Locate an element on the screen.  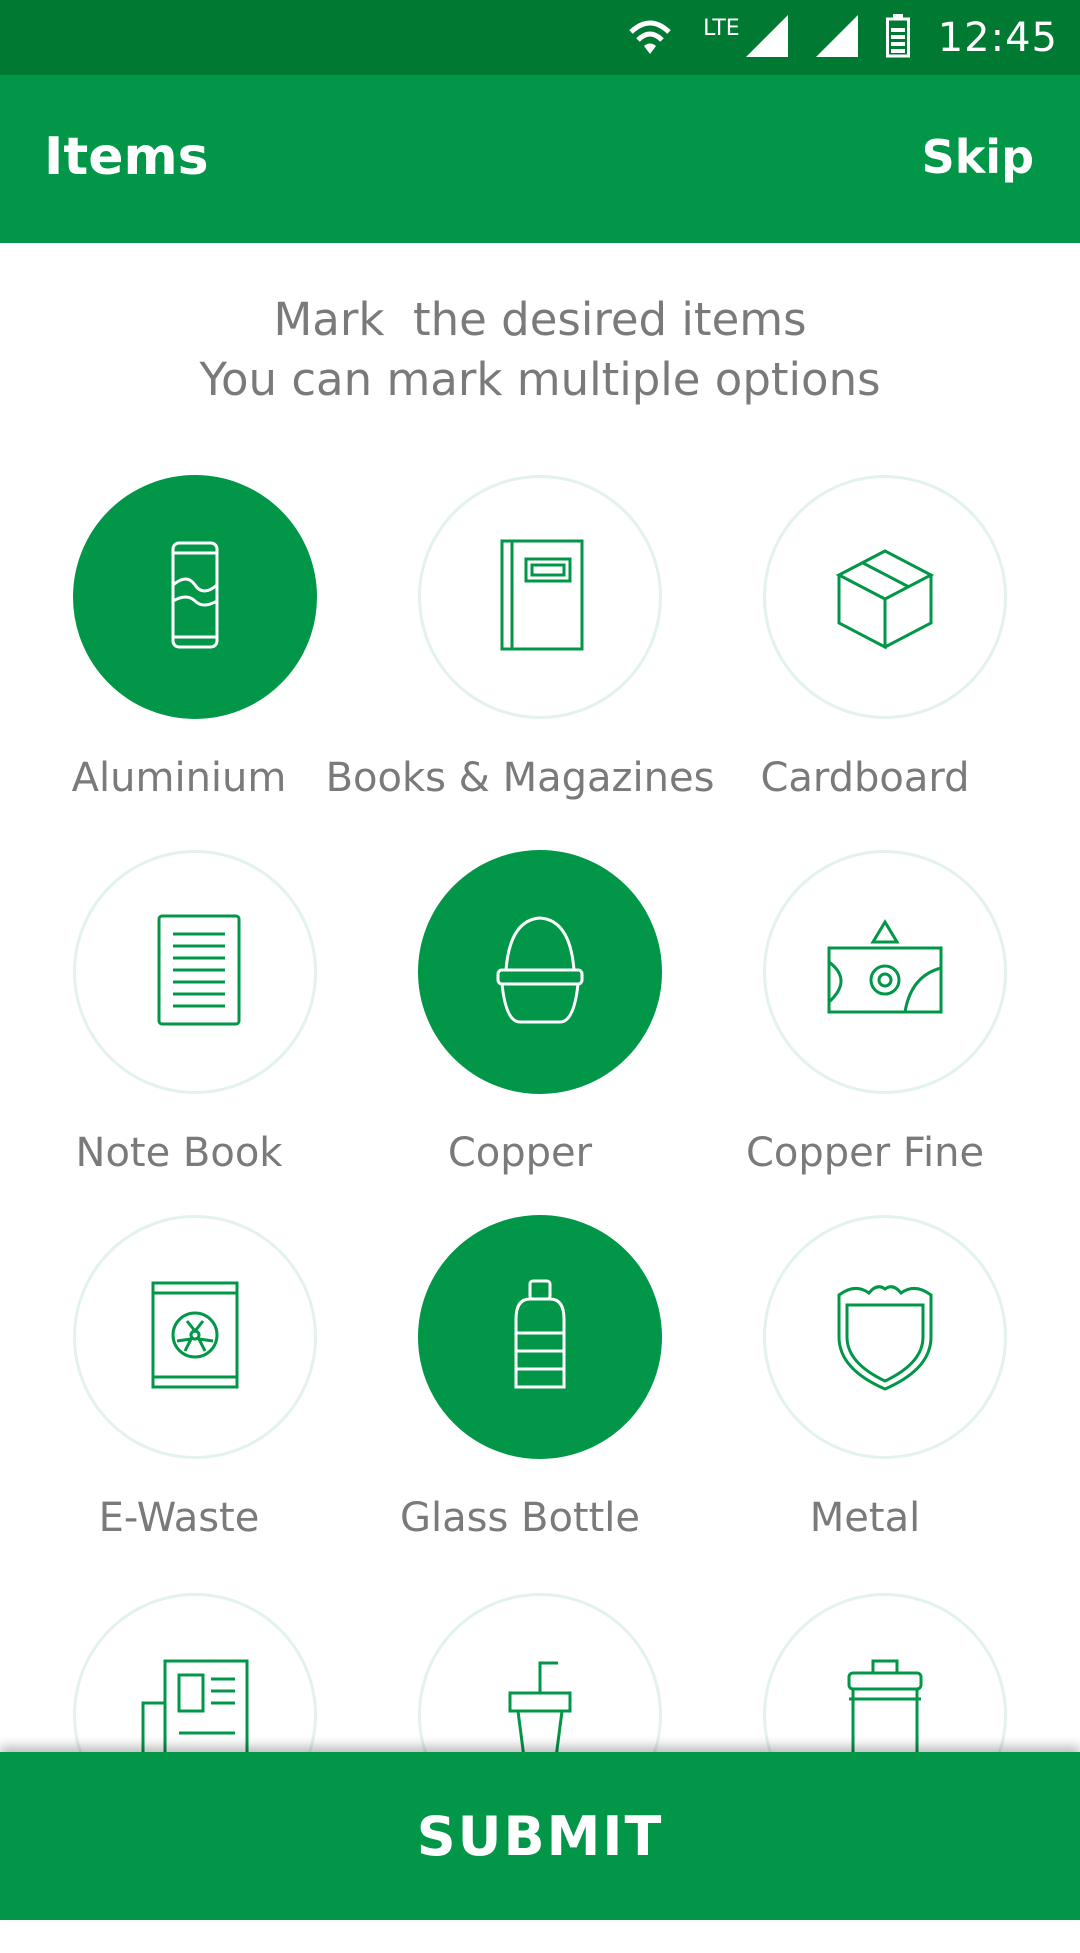
skip-button: Skip is located at coordinates (978, 157).